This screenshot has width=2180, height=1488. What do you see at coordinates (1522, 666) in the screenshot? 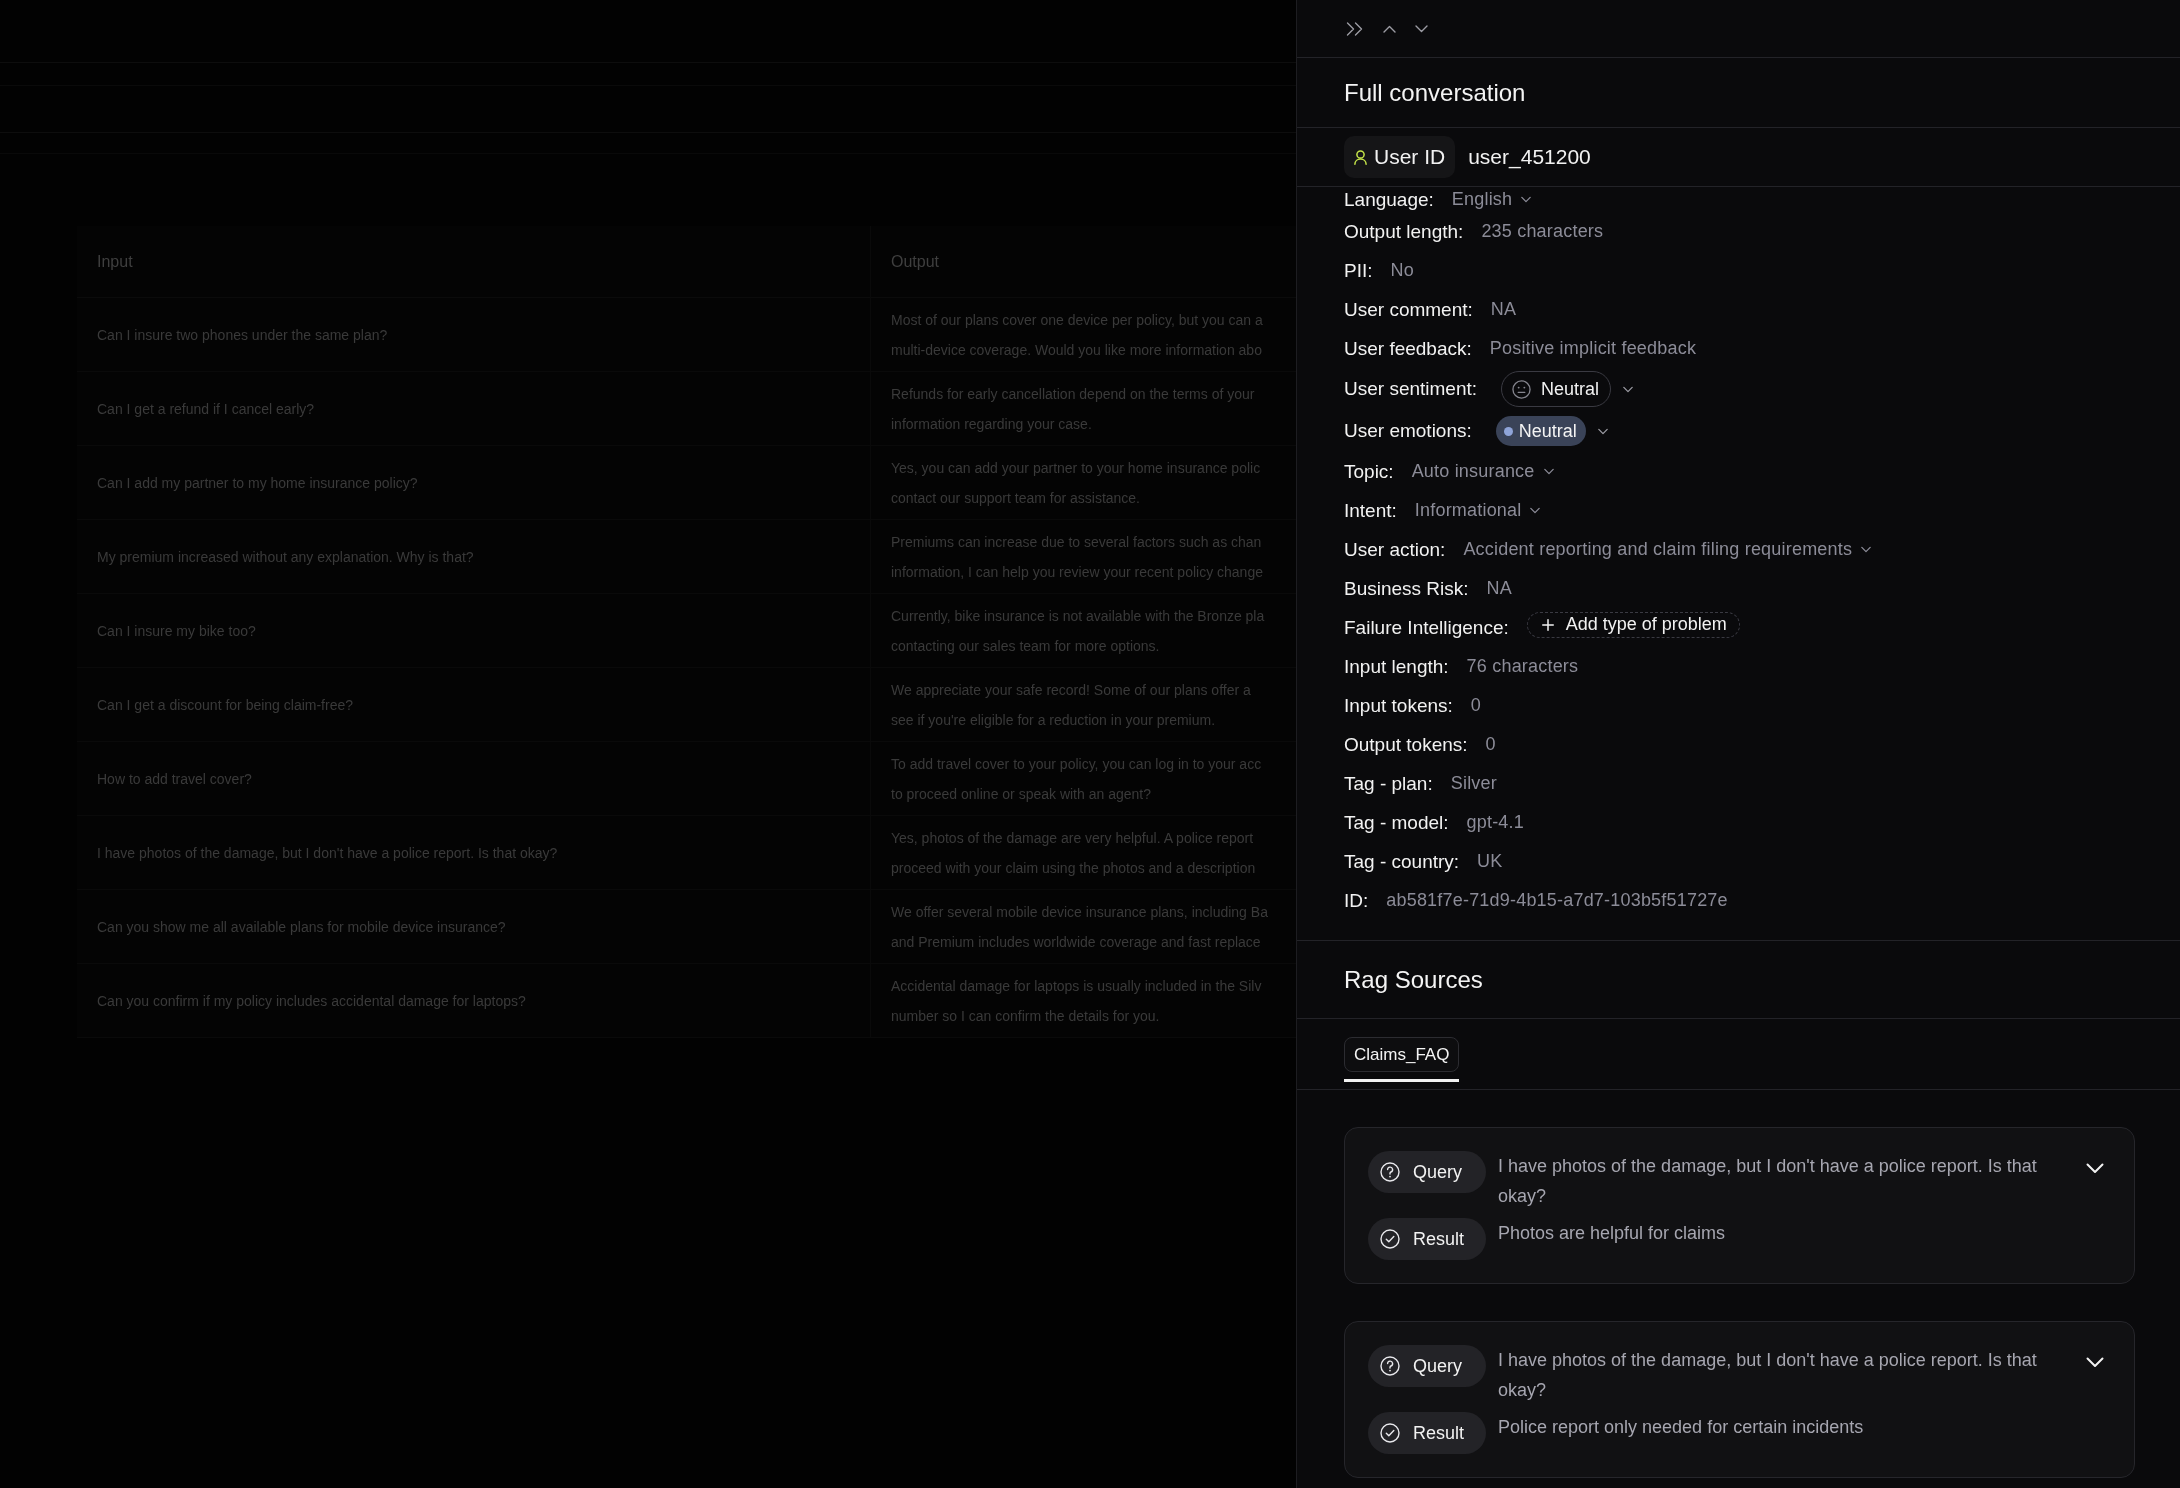
I see `field-value: 76 characters` at bounding box center [1522, 666].